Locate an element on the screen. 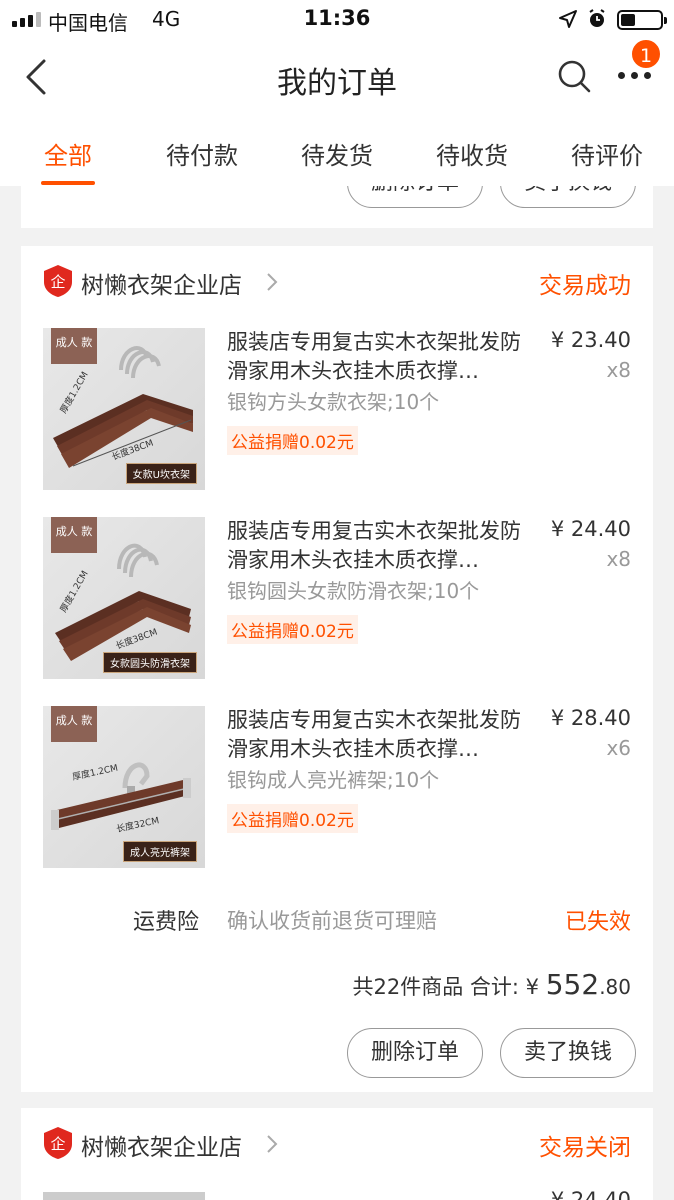  sell-button: 卖了换钱 is located at coordinates (568, 1053).